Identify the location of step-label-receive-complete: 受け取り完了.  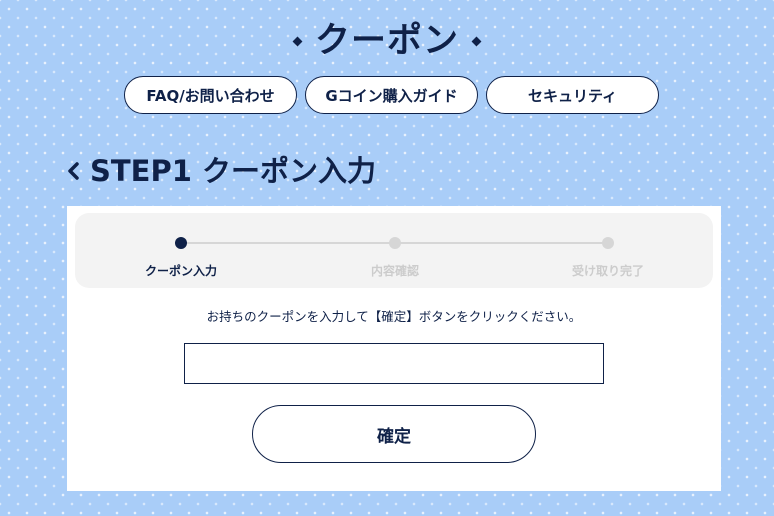
(607, 271).